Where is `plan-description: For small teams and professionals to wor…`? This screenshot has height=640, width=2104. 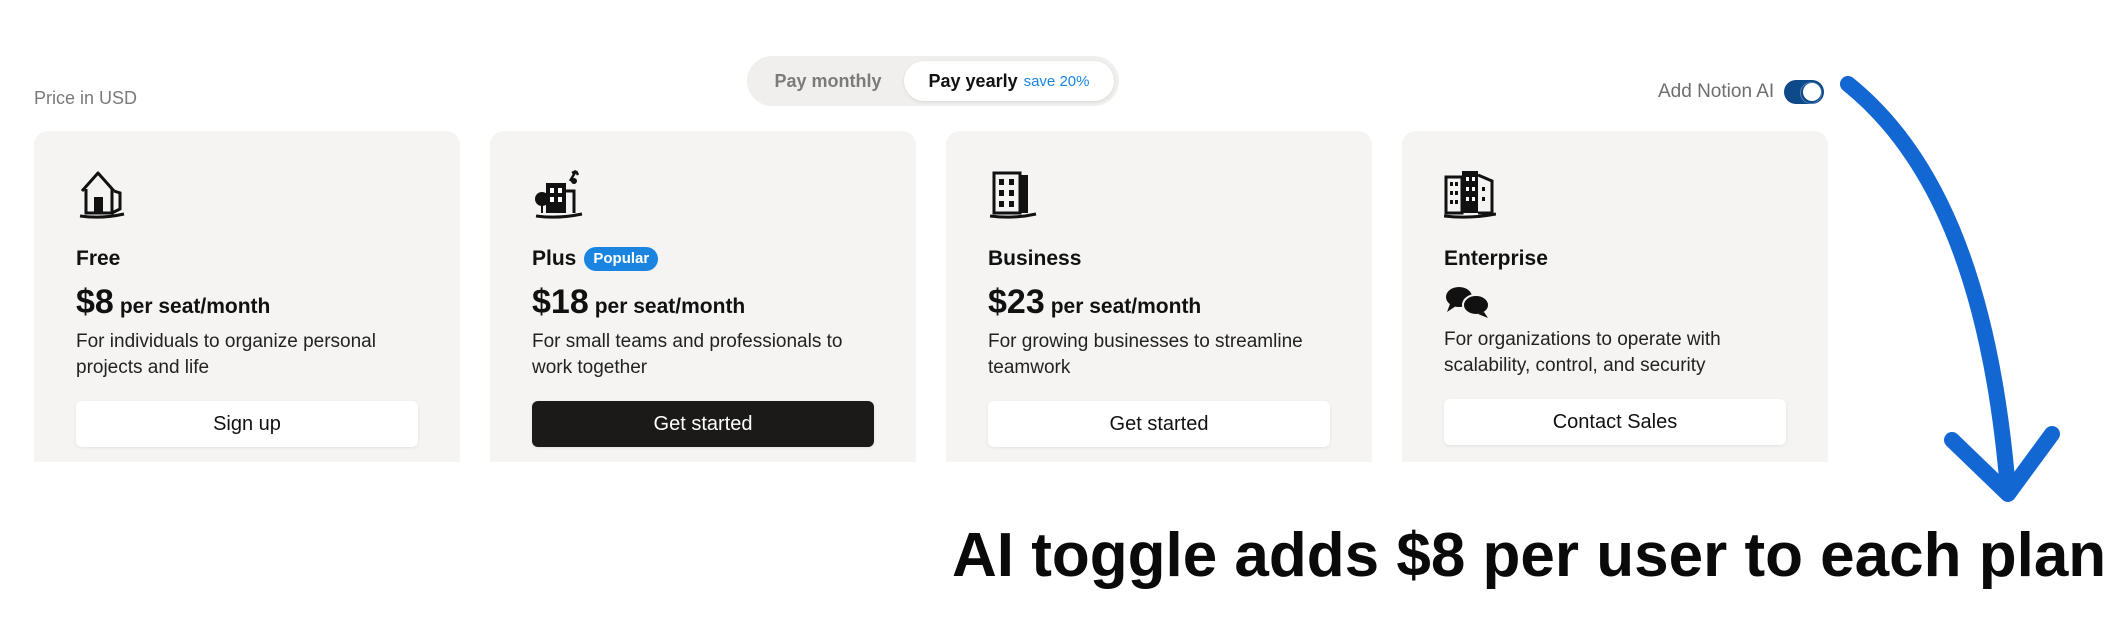
plan-description: For small teams and professionals to wor… is located at coordinates (687, 354).